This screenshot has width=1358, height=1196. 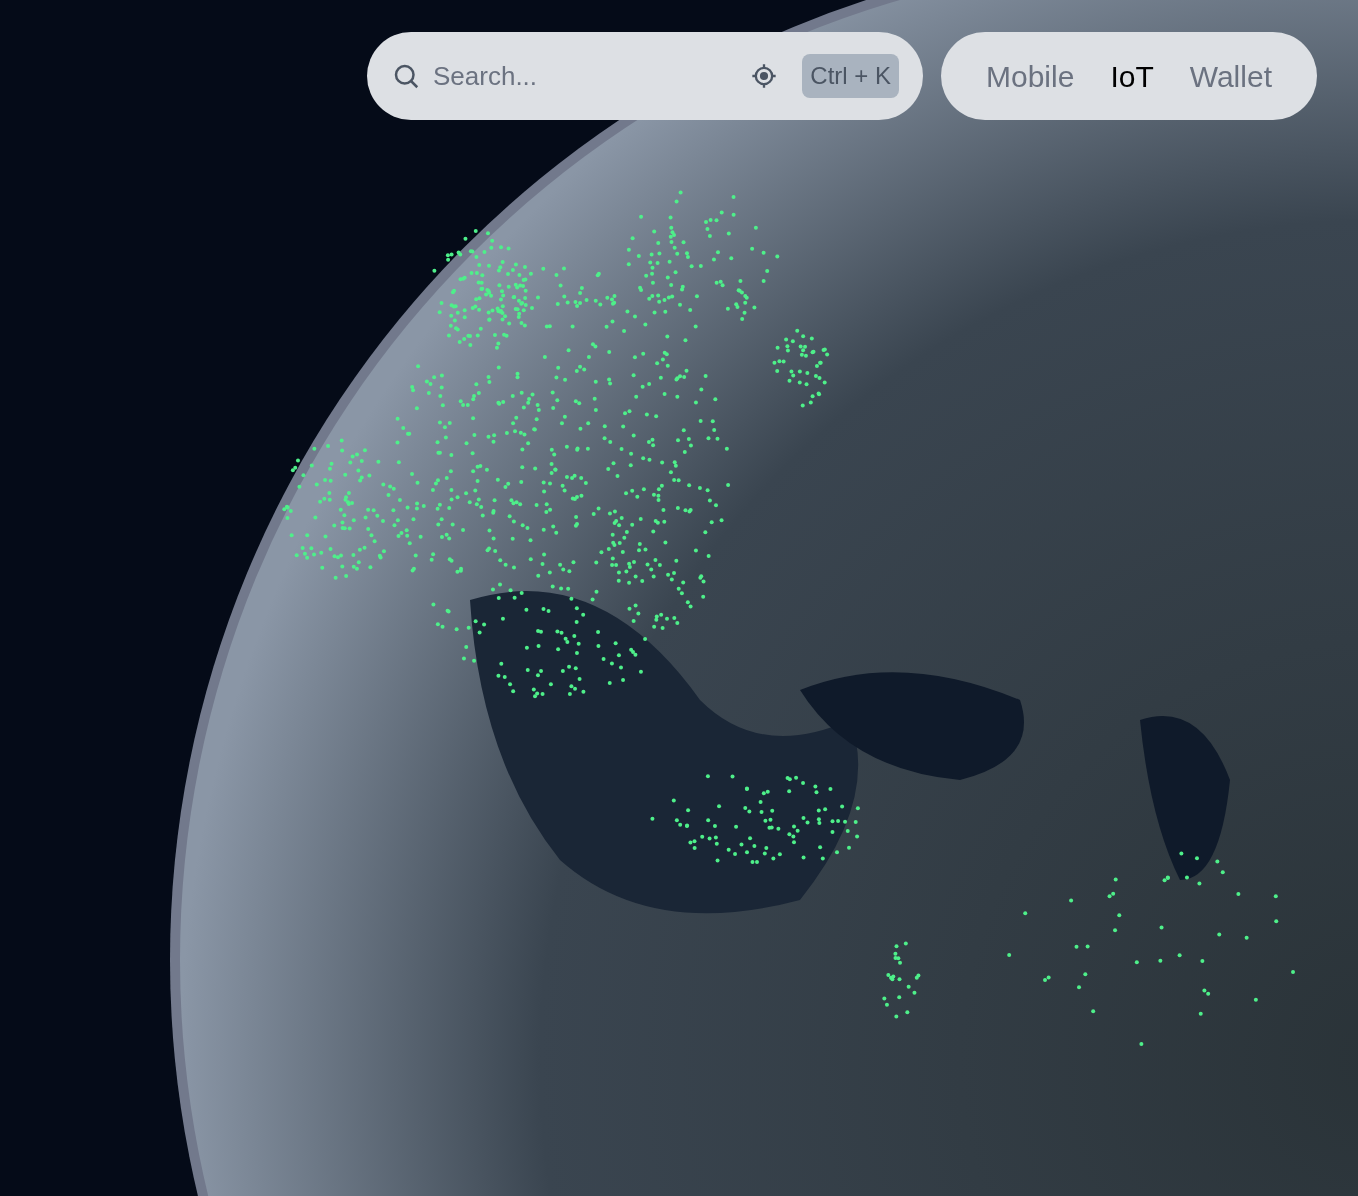 What do you see at coordinates (1030, 76) in the screenshot?
I see `tab: Mobile` at bounding box center [1030, 76].